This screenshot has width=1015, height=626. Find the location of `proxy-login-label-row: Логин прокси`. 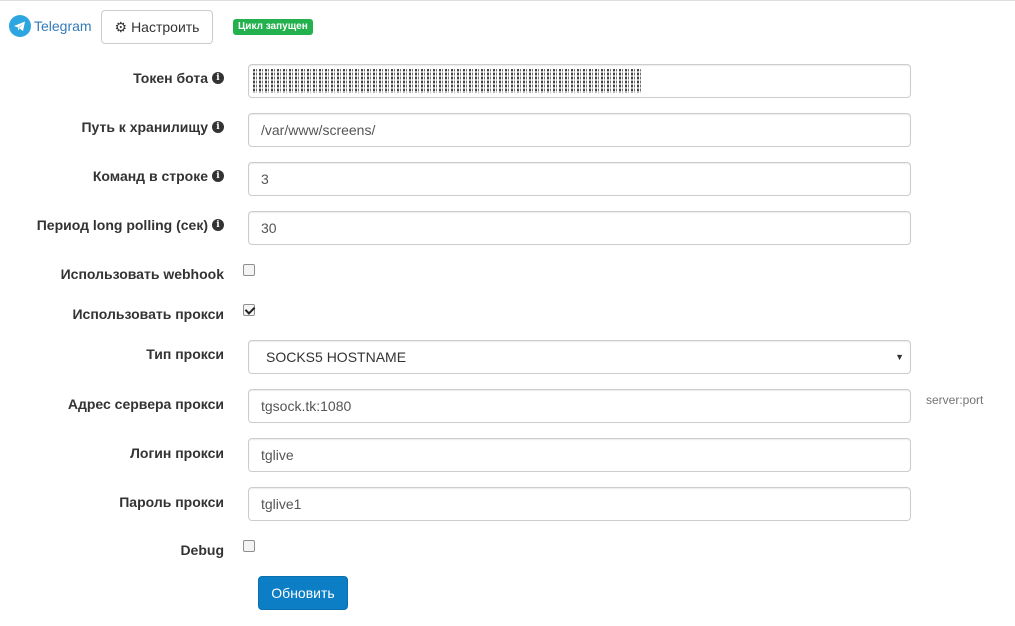

proxy-login-label-row: Логин прокси is located at coordinates (177, 453).